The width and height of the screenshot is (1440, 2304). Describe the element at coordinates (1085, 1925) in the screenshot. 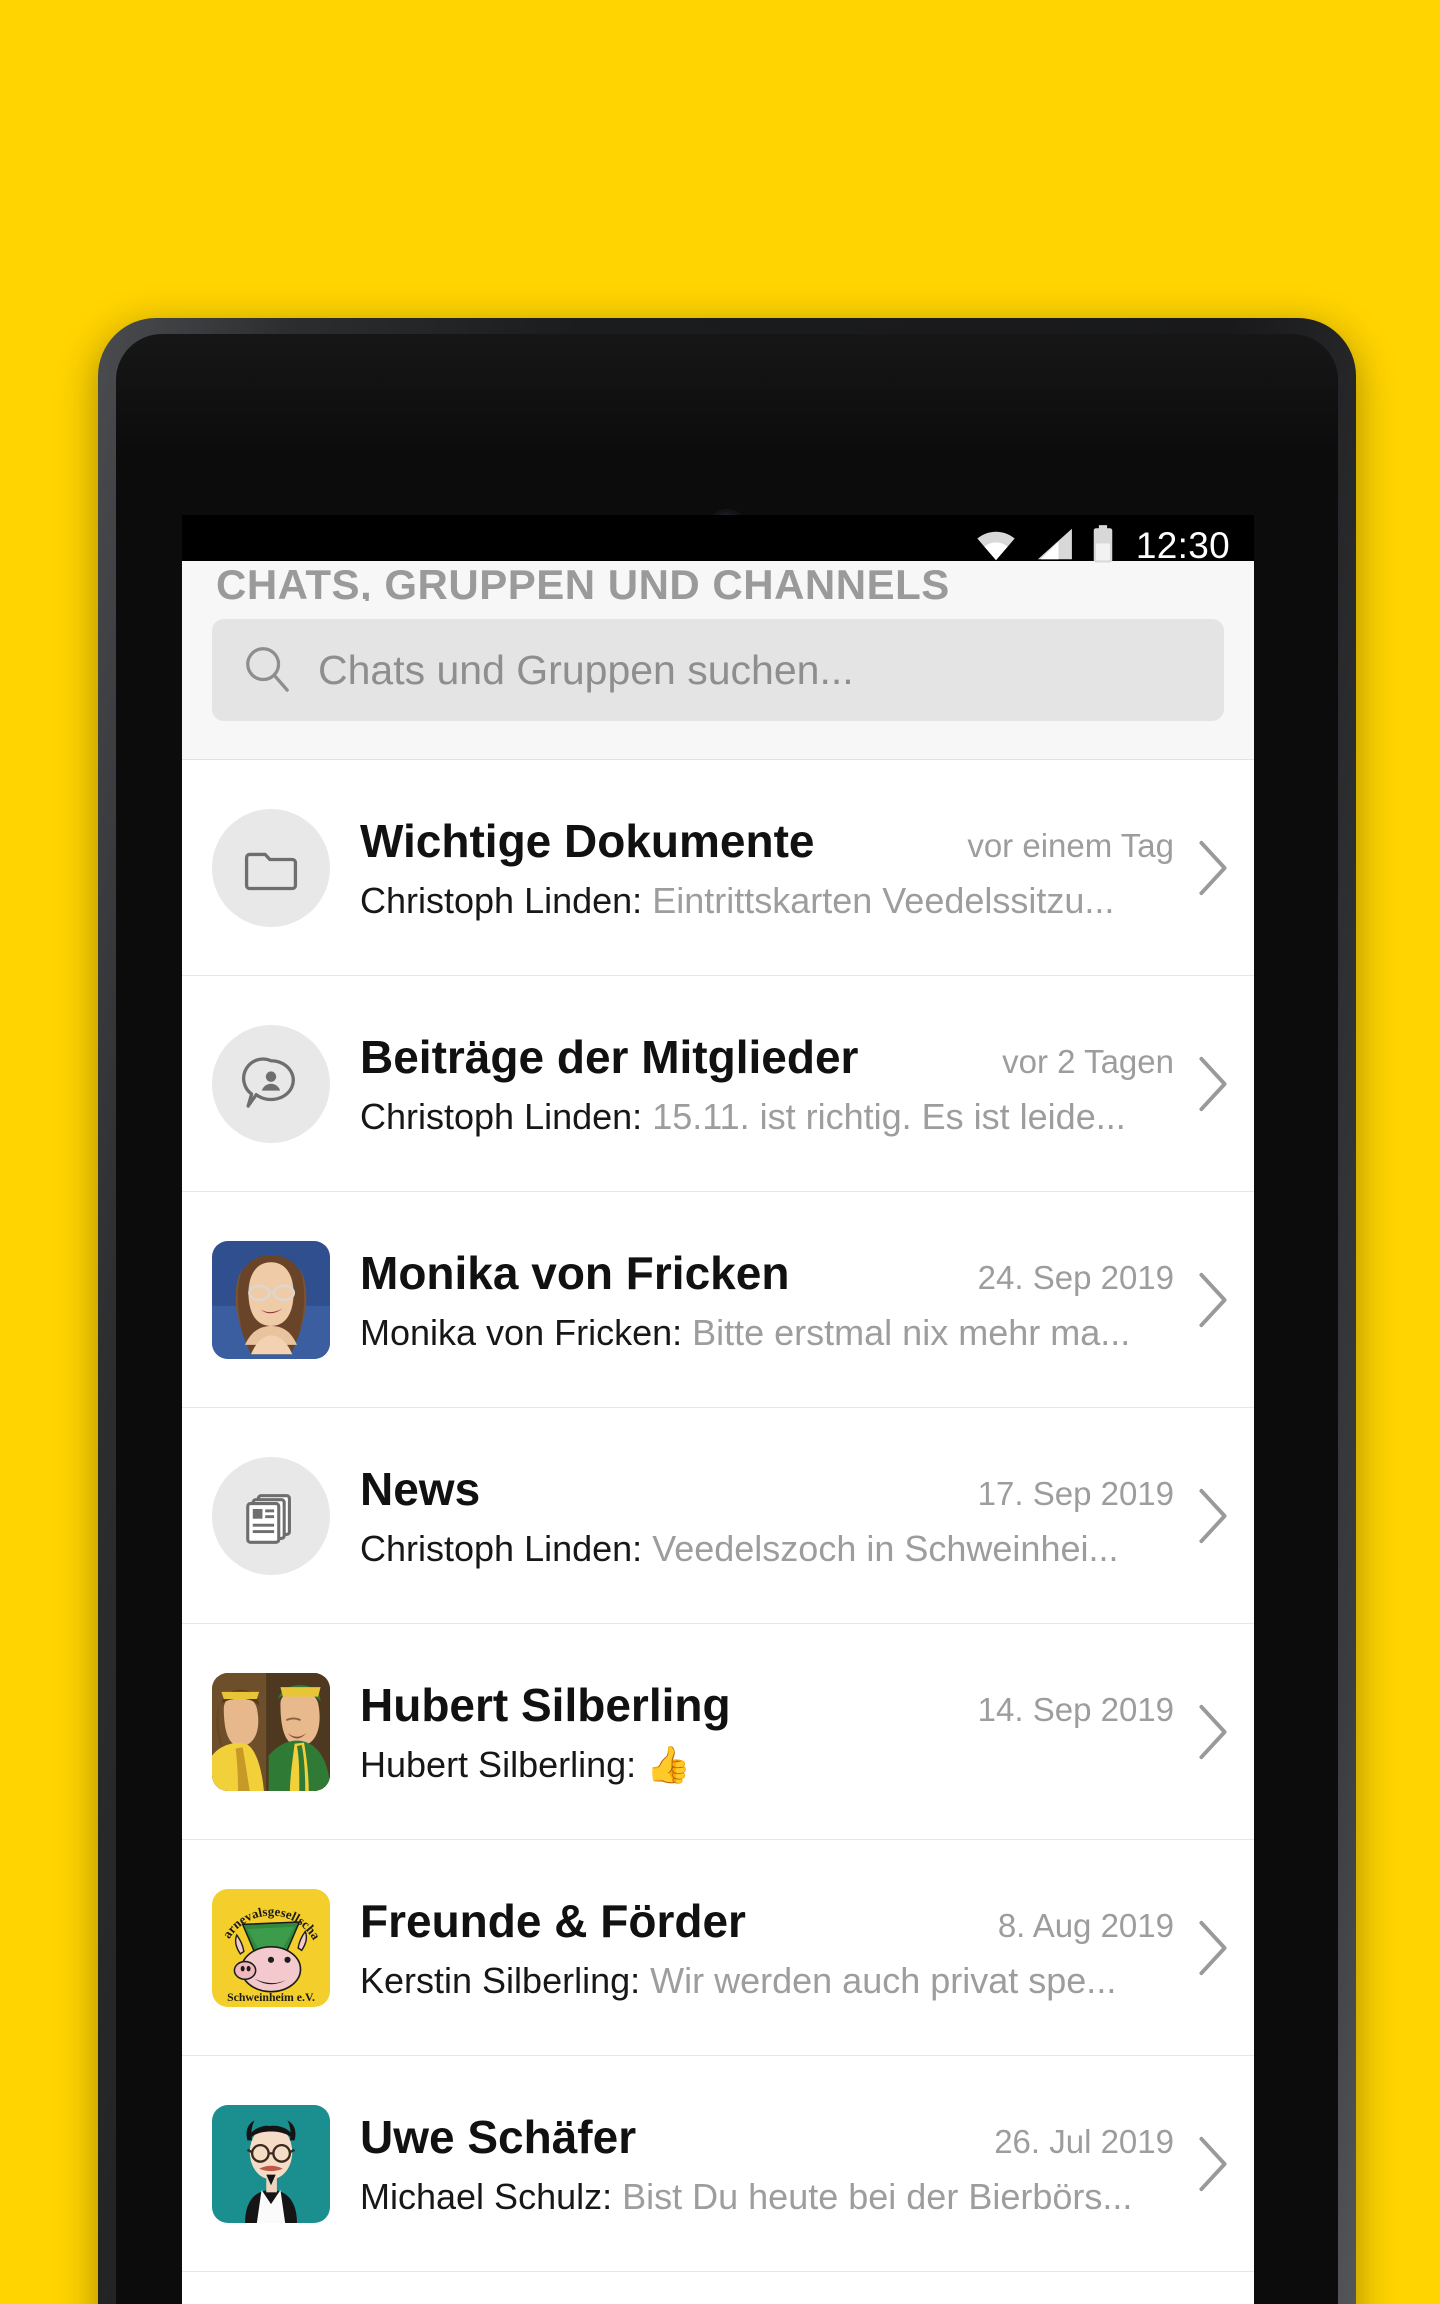

I see `chat-timestamp: 8. Aug 2019` at that location.